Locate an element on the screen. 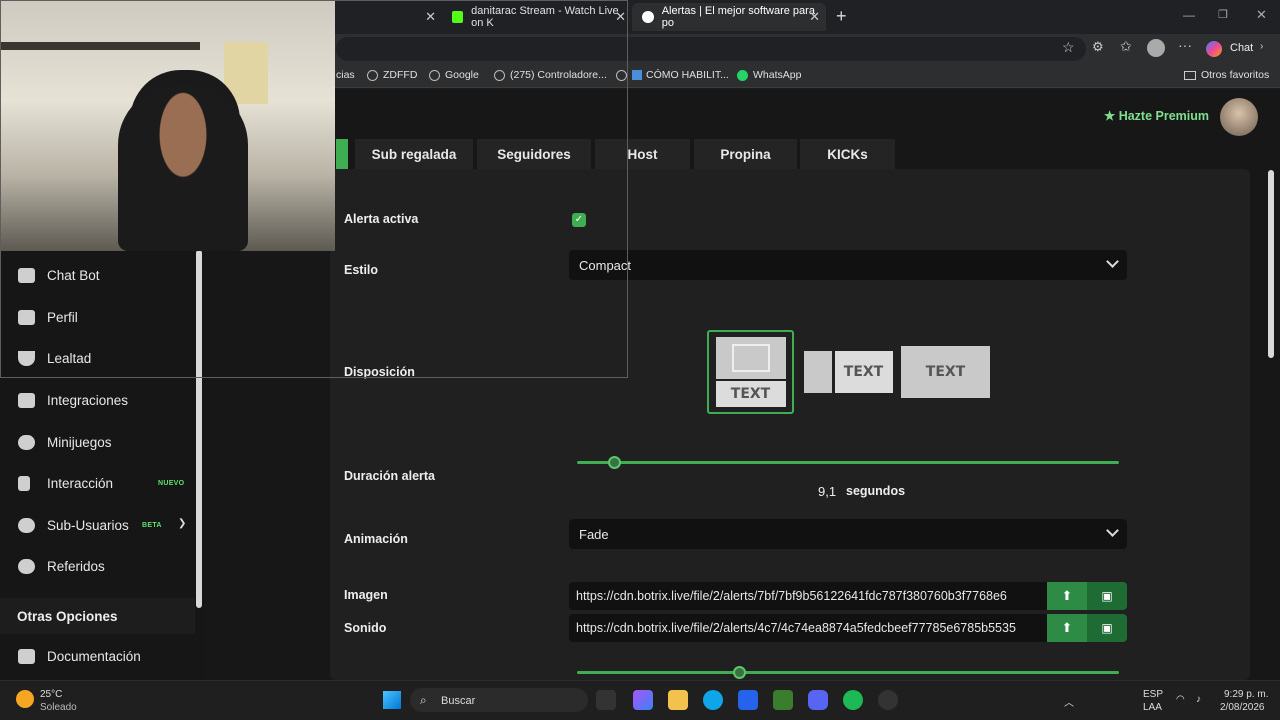  layout-option-overlay: TEXT is located at coordinates (945, 372).